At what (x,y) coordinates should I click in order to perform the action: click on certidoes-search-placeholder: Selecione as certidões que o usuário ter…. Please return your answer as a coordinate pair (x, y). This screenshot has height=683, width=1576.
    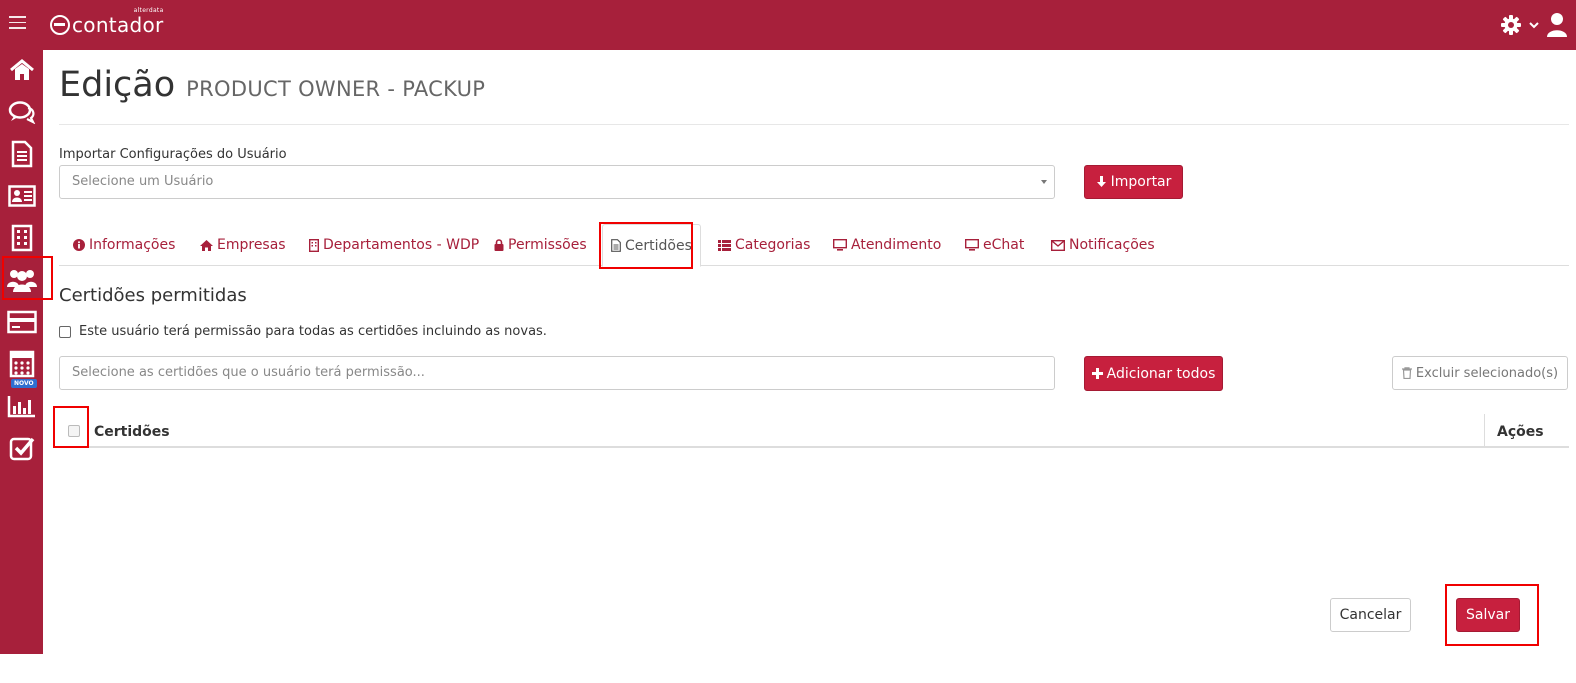
    Looking at the image, I should click on (248, 372).